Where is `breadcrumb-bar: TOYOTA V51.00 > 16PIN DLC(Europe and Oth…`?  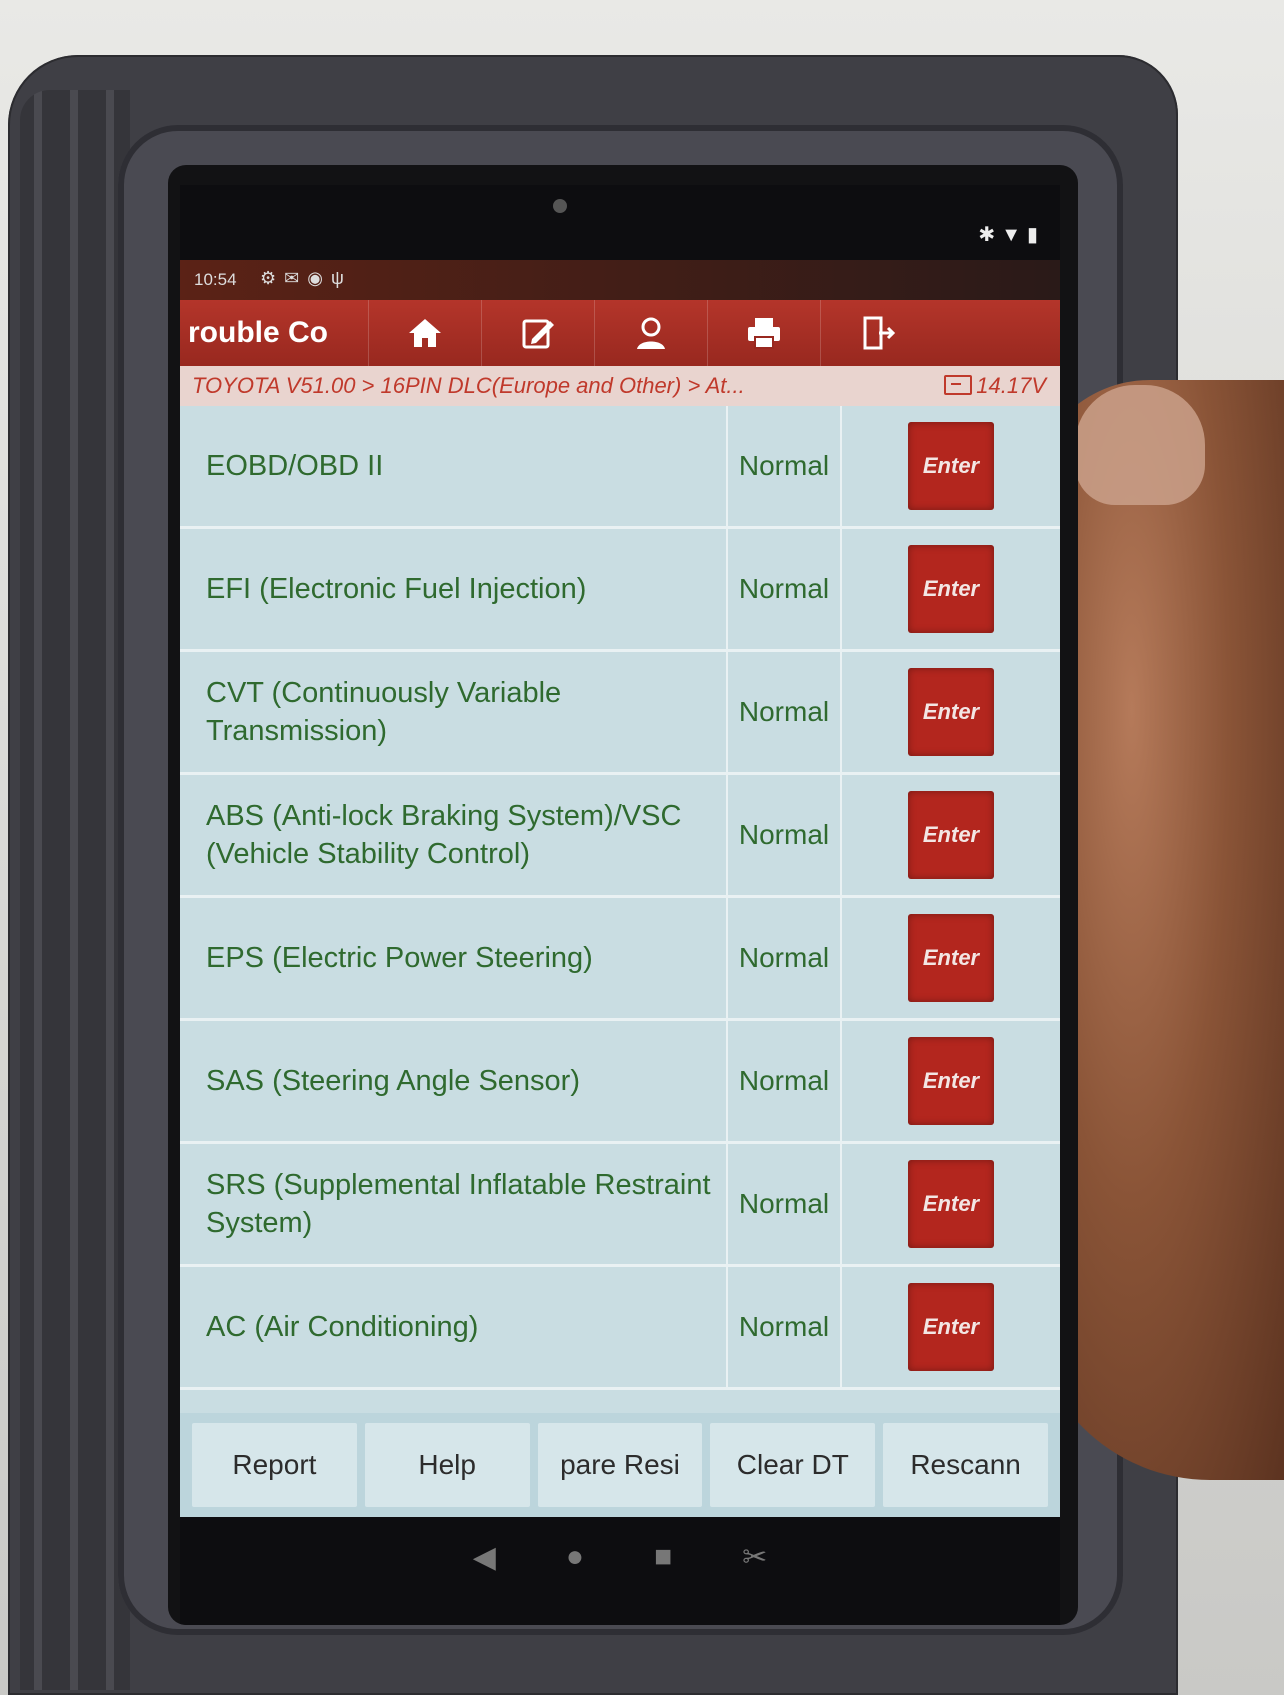 breadcrumb-bar: TOYOTA V51.00 > 16PIN DLC(Europe and Oth… is located at coordinates (620, 386).